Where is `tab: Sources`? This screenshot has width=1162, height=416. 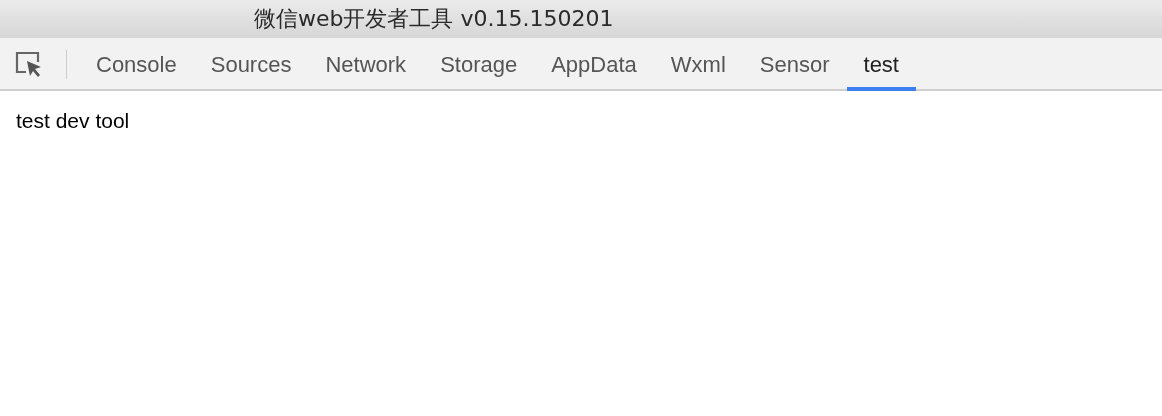 tab: Sources is located at coordinates (251, 64).